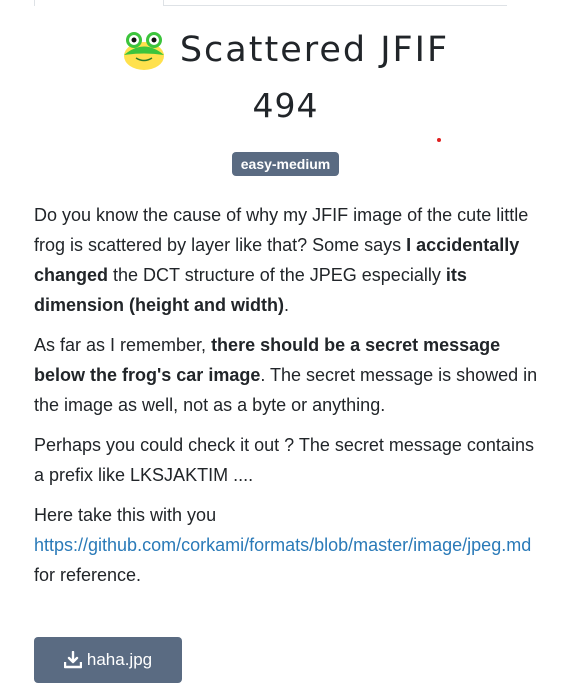  I want to click on frog-icon, so click(143, 51).